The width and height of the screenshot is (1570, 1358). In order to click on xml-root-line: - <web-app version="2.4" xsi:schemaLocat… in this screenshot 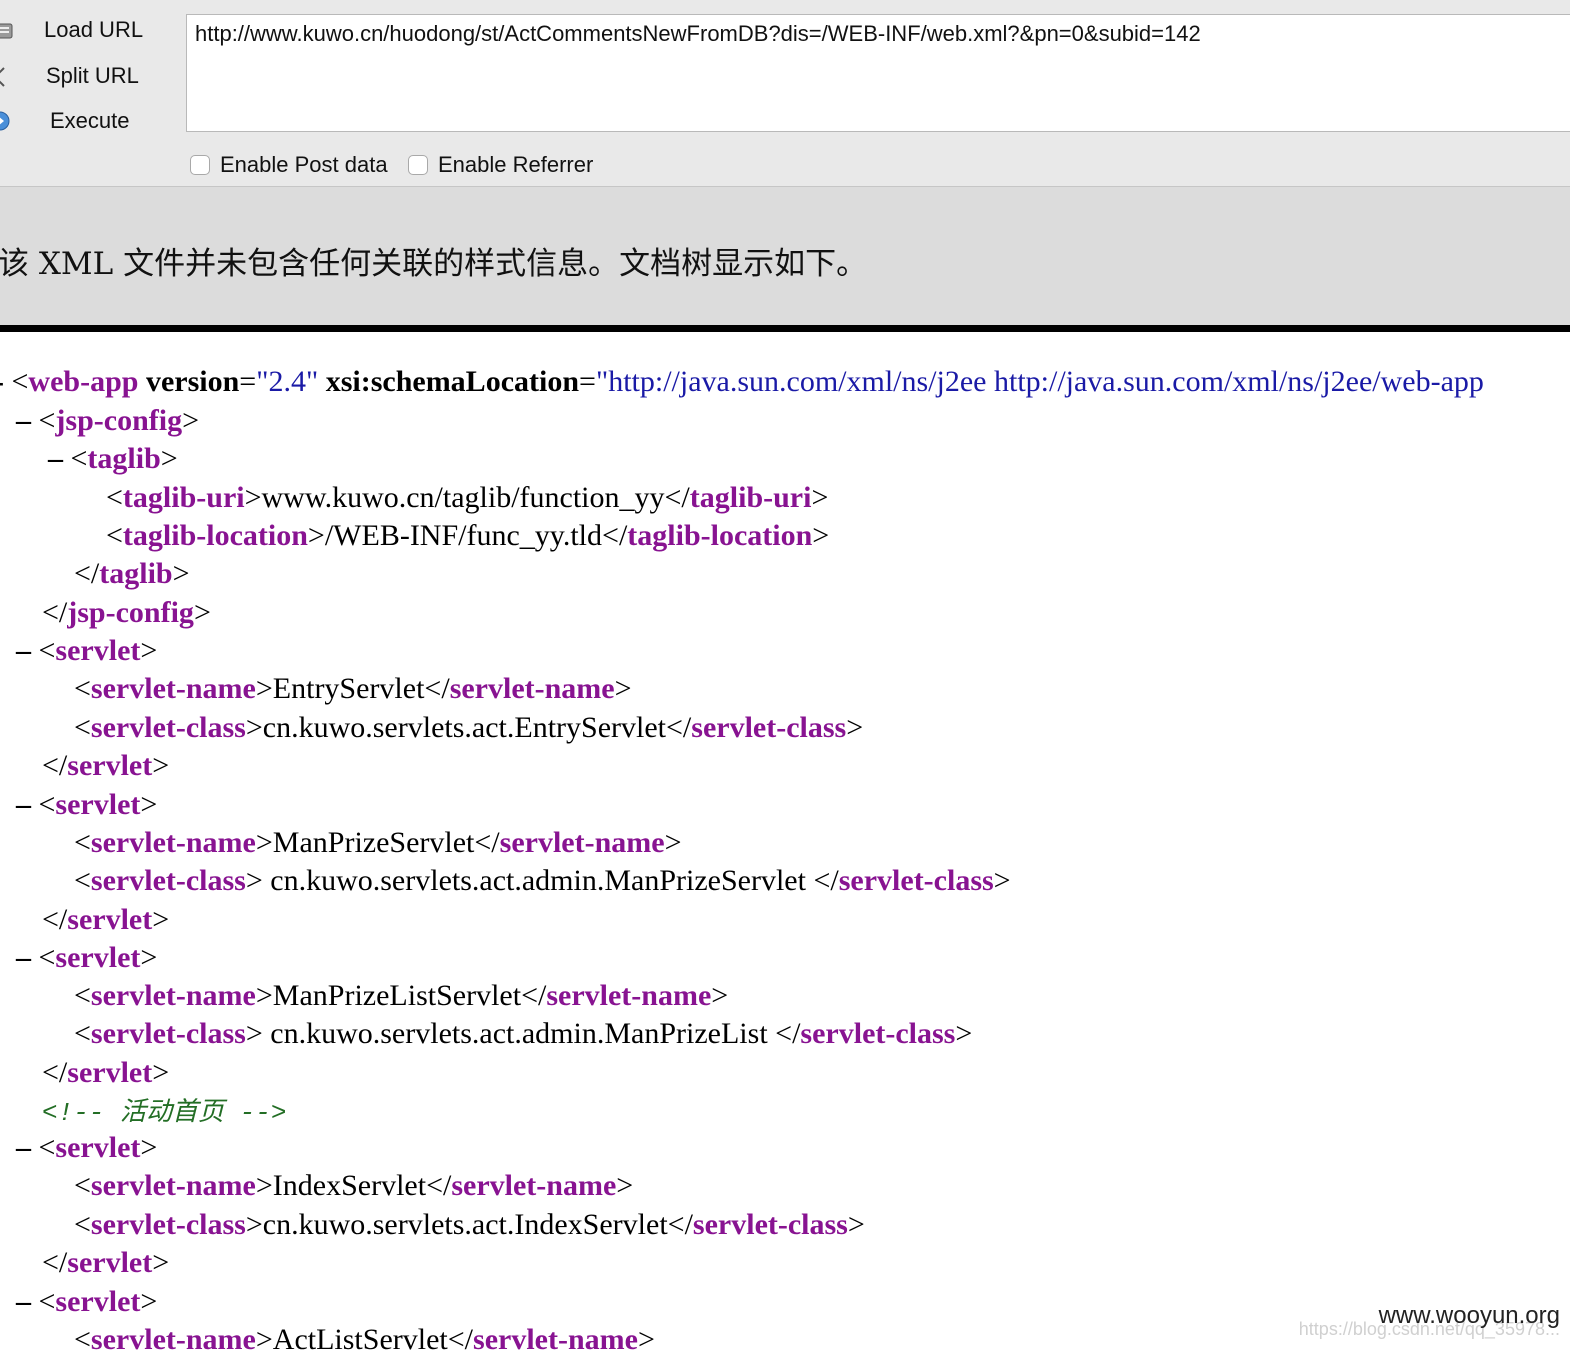, I will do `click(742, 382)`.